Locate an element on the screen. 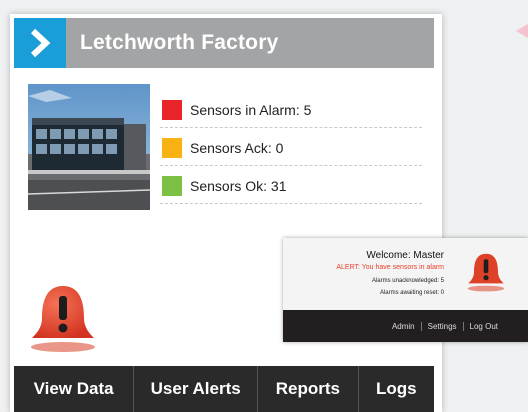  status-label: Sensors Ok: 31 is located at coordinates (238, 186).